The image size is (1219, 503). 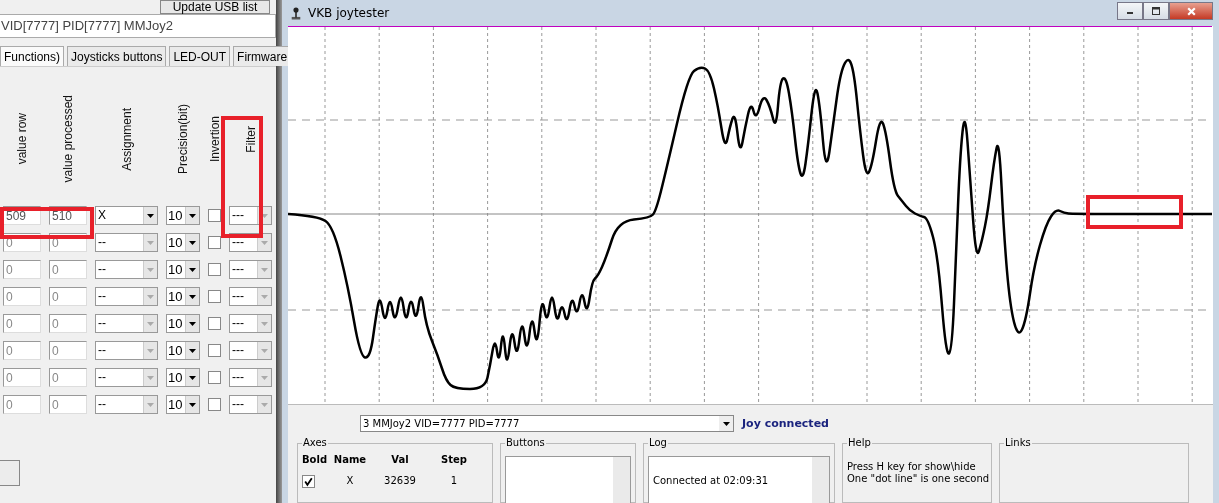 I want to click on log-list: Connected at 02:09:31, so click(x=739, y=479).